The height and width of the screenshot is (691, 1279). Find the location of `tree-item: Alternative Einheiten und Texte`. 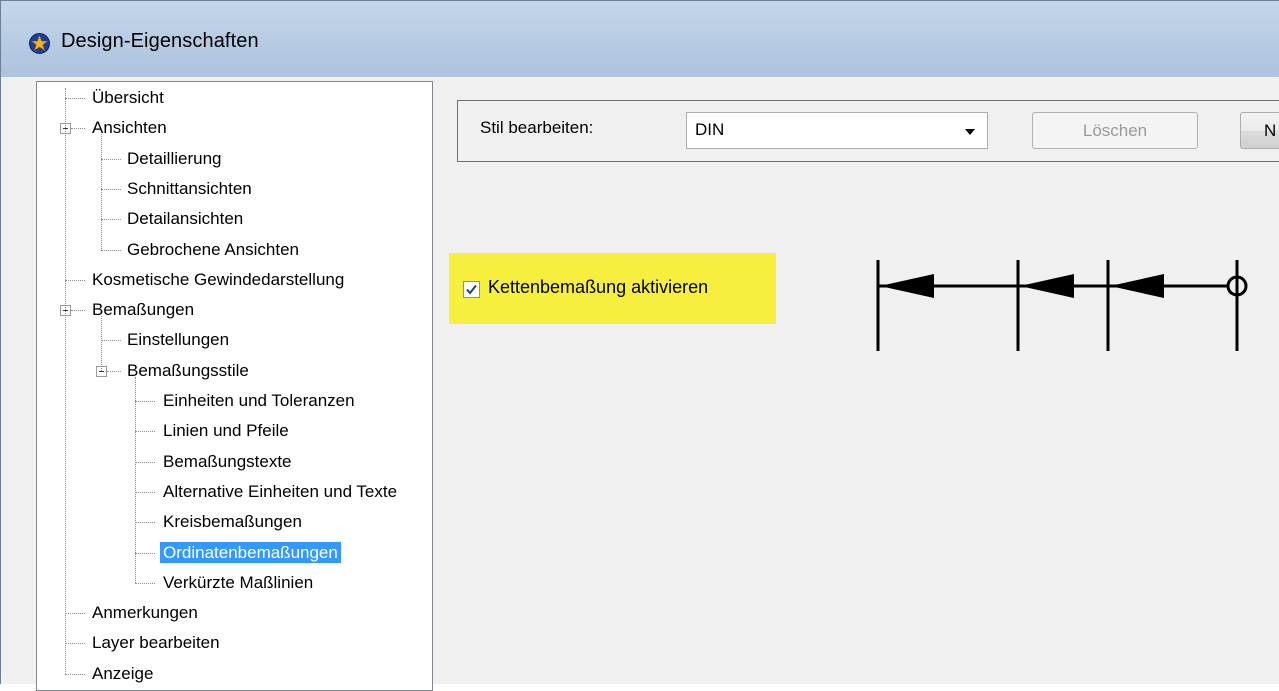

tree-item: Alternative Einheiten und Texte is located at coordinates (280, 492).